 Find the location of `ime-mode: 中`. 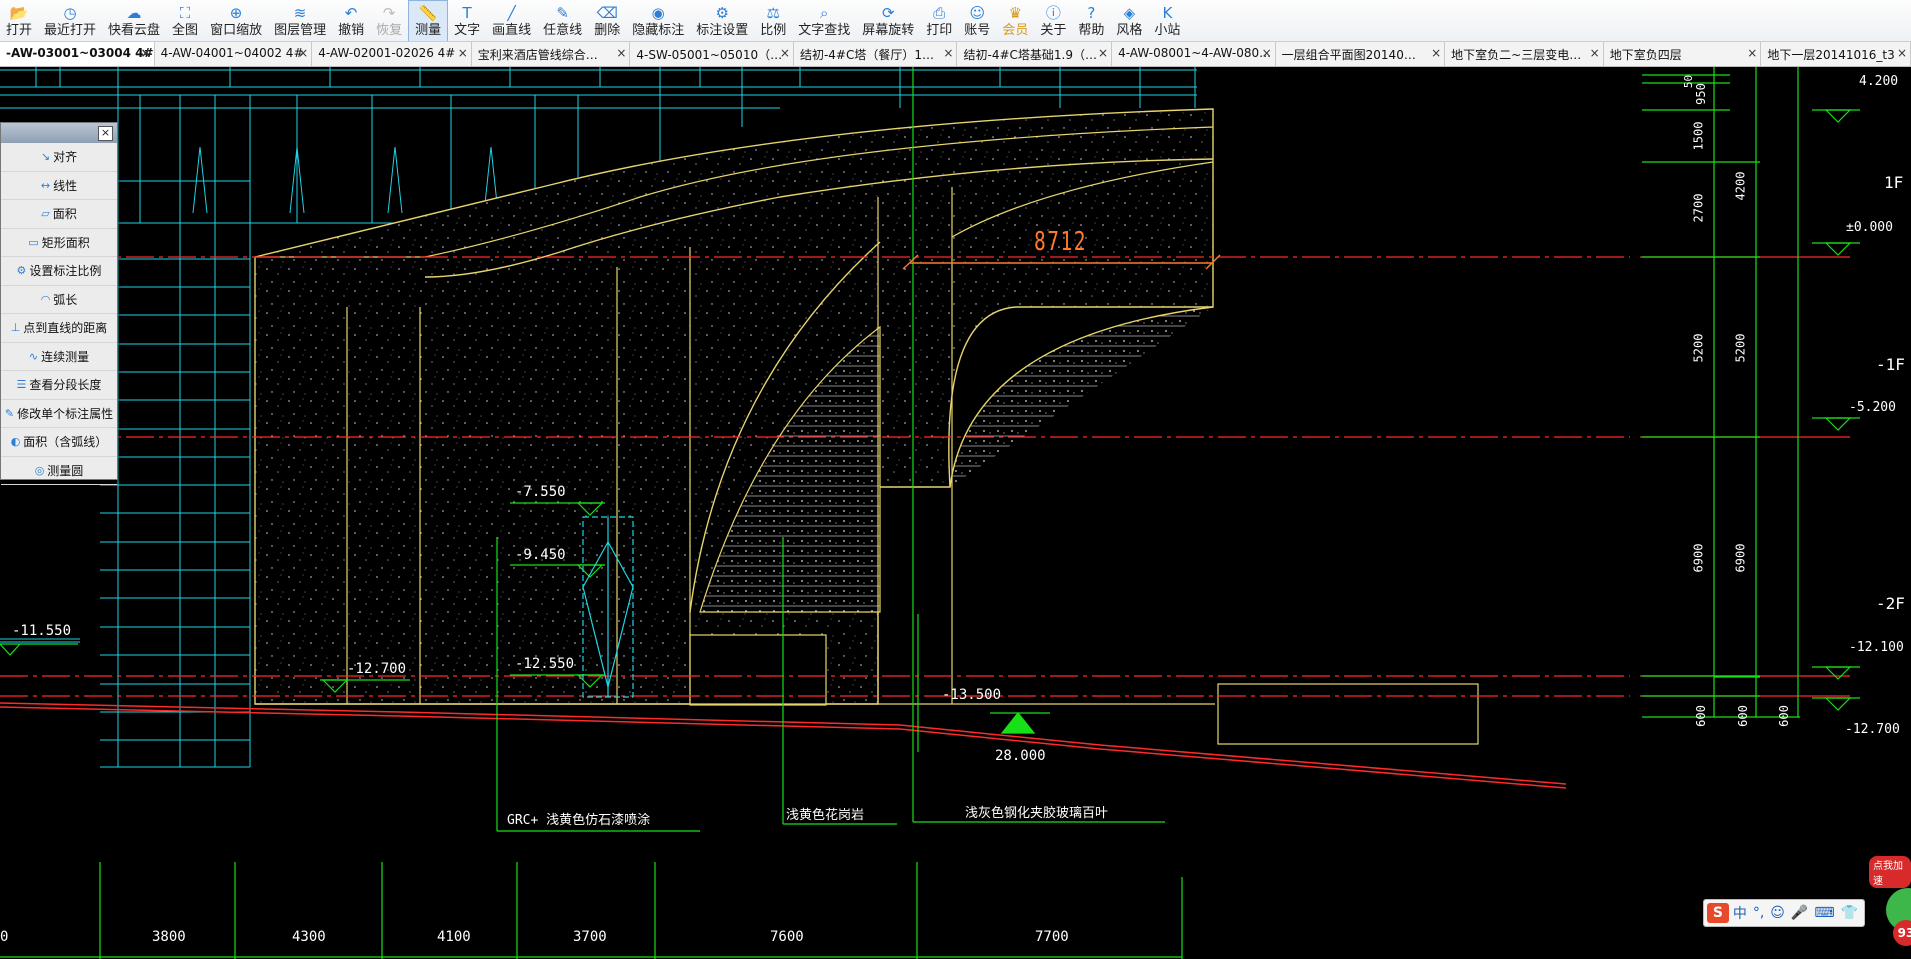

ime-mode: 中 is located at coordinates (1740, 913).